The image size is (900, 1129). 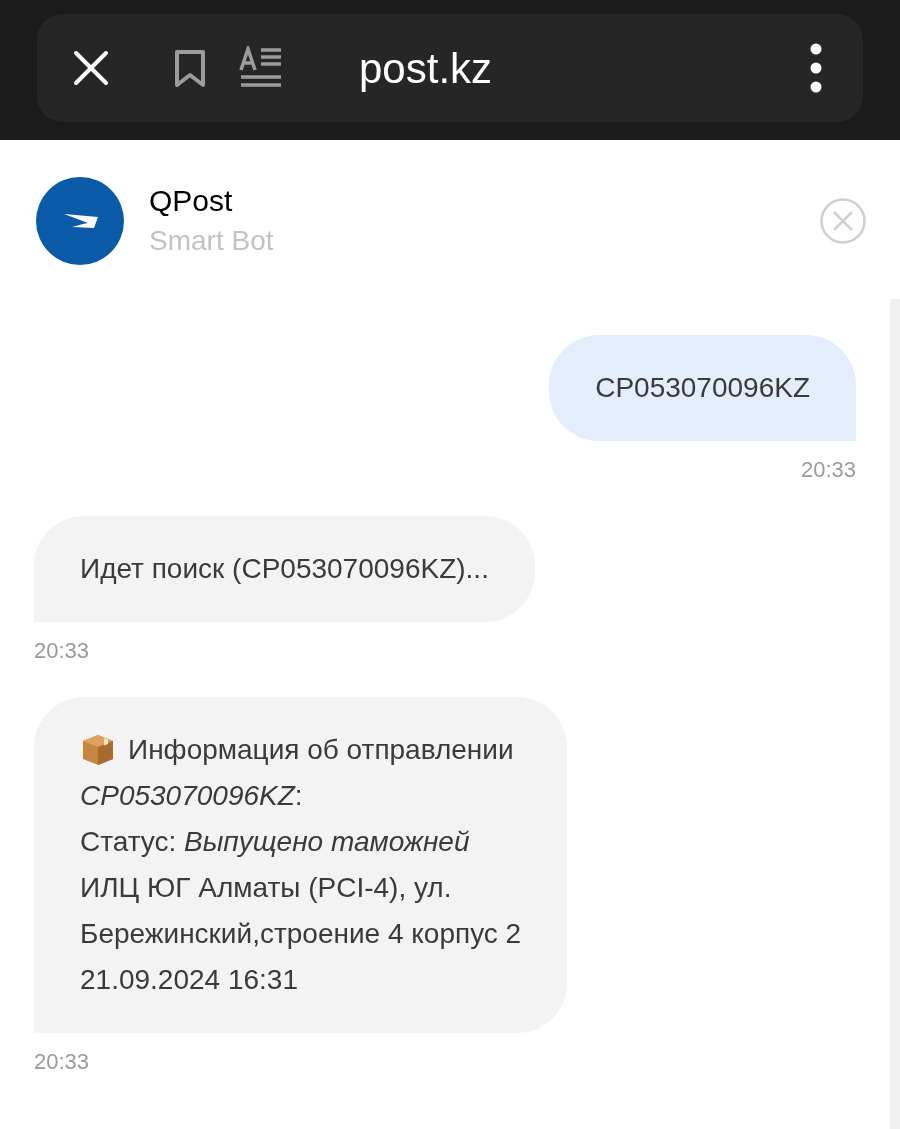 What do you see at coordinates (321, 750) in the screenshot?
I see `message-title: Информация об отправлении` at bounding box center [321, 750].